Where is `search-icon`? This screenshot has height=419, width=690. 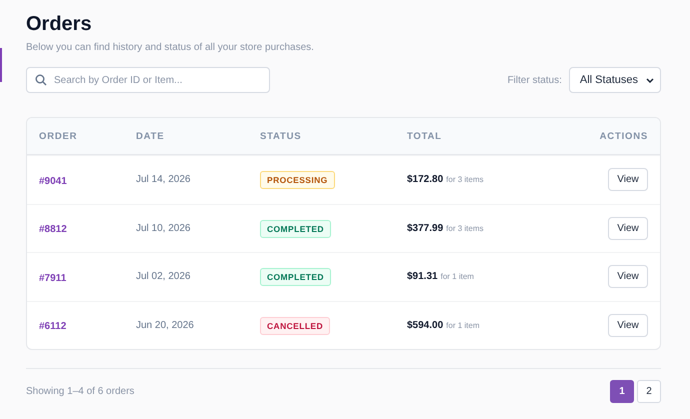
search-icon is located at coordinates (41, 80).